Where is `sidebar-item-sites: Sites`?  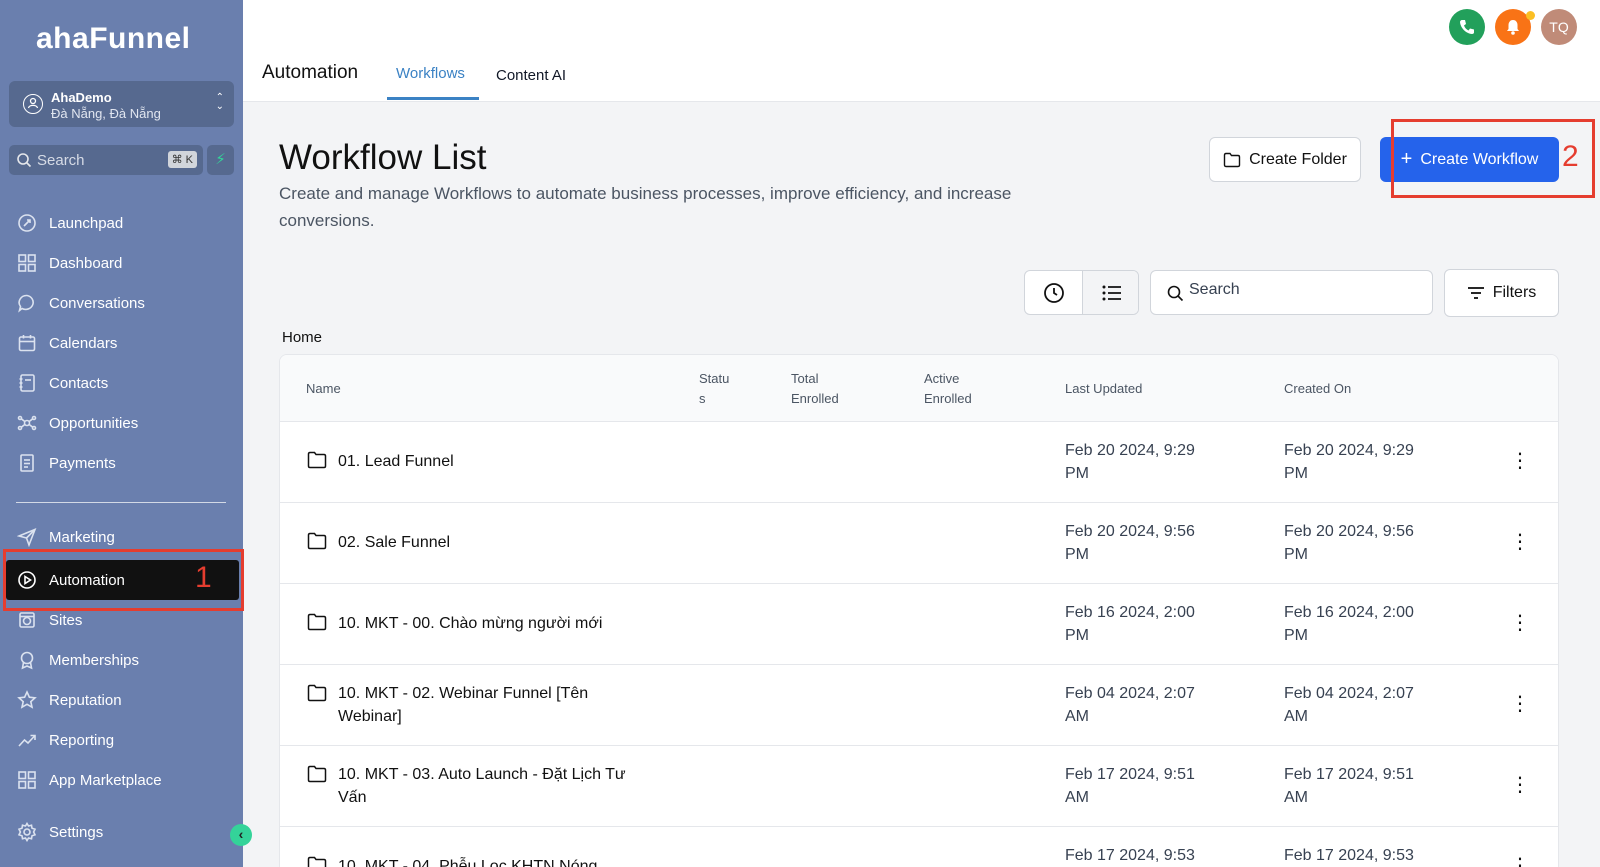
sidebar-item-sites: Sites is located at coordinates (126, 620).